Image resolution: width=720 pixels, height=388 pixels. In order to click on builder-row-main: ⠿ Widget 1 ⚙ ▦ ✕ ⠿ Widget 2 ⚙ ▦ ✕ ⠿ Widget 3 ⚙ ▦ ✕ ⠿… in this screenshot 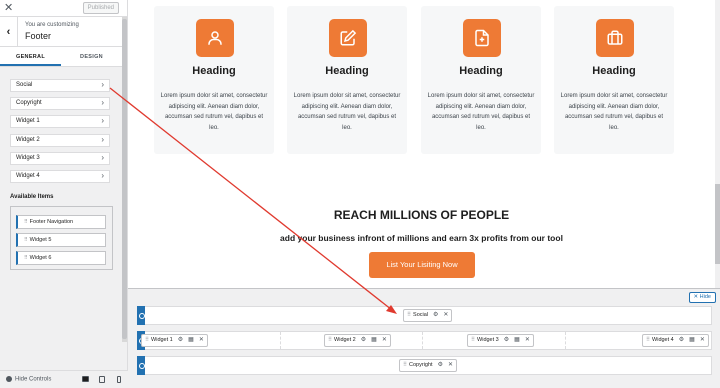, I will do `click(424, 340)`.